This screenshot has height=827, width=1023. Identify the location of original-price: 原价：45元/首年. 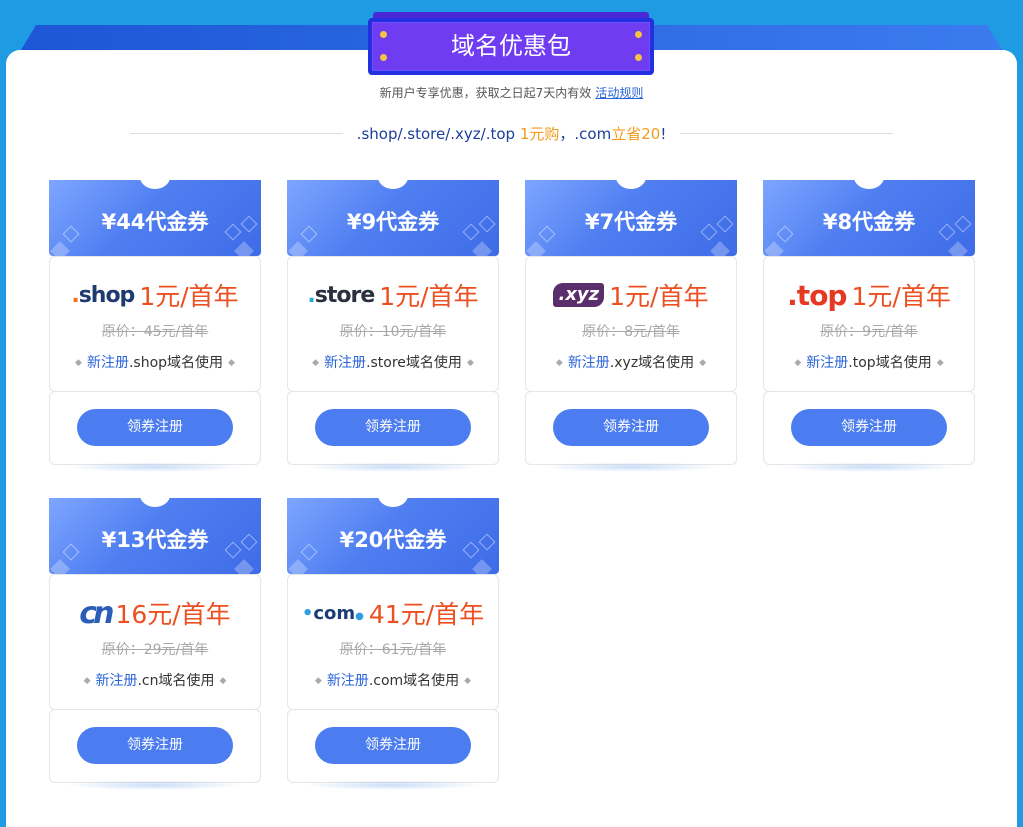
(155, 332).